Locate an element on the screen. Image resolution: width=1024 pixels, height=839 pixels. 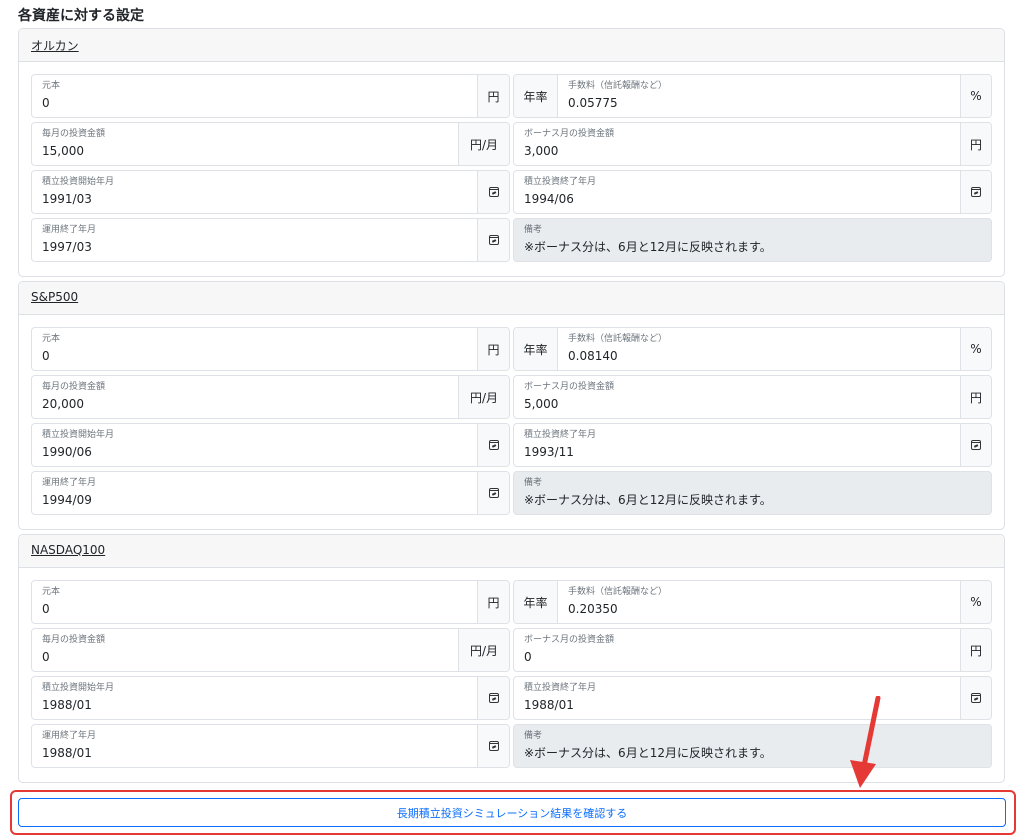
monthly-amount-value: 15,000 is located at coordinates (245, 151).